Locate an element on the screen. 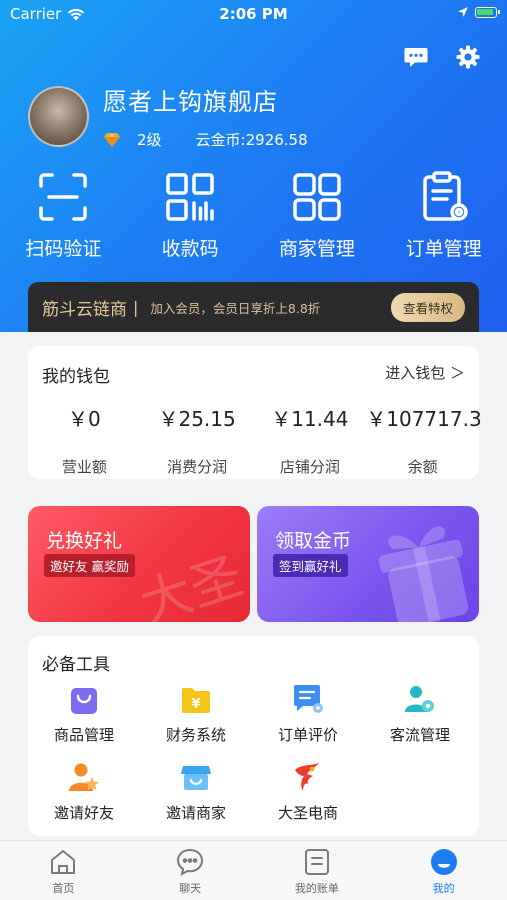 This screenshot has height=900, width=507. wallet-stat-store-share: ￥11.44 店铺分润 is located at coordinates (310, 440).